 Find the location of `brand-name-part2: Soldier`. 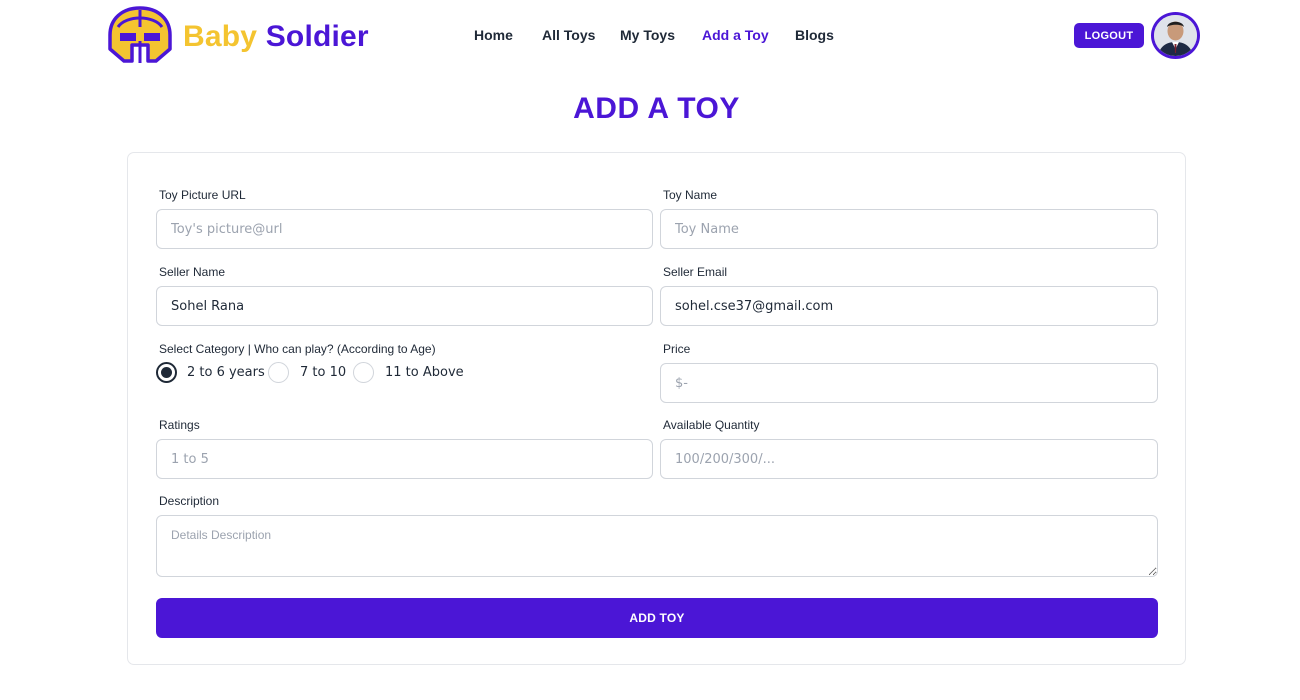

brand-name-part2: Soldier is located at coordinates (317, 36).